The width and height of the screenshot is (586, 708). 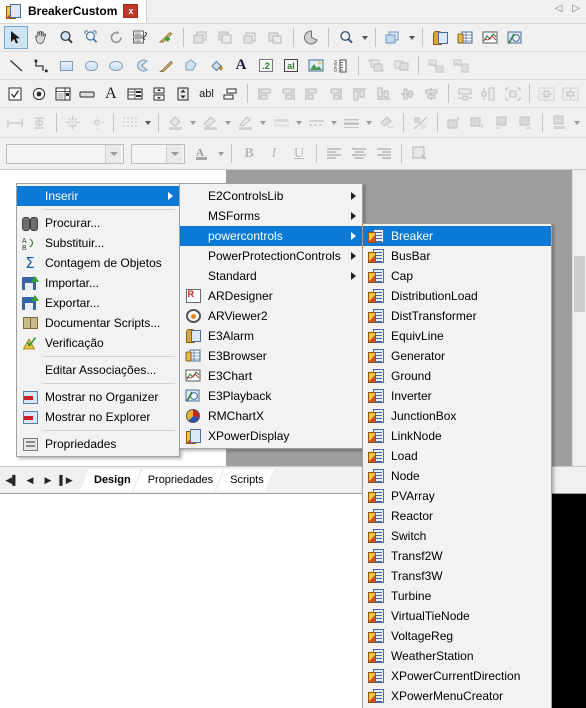 What do you see at coordinates (226, 37) in the screenshot?
I see `layer-back-icon` at bounding box center [226, 37].